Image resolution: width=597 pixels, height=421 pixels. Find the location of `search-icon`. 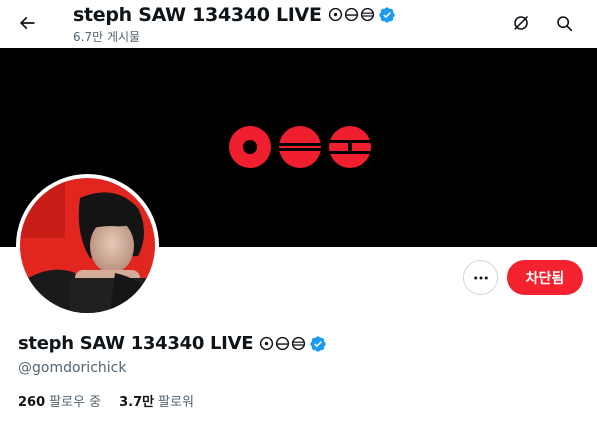

search-icon is located at coordinates (564, 23).